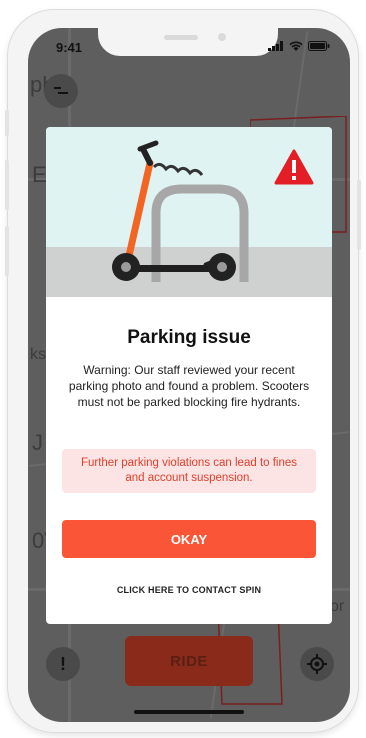 Image resolution: width=366 pixels, height=738 pixels. What do you see at coordinates (38, 354) in the screenshot?
I see `map-label: ks` at bounding box center [38, 354].